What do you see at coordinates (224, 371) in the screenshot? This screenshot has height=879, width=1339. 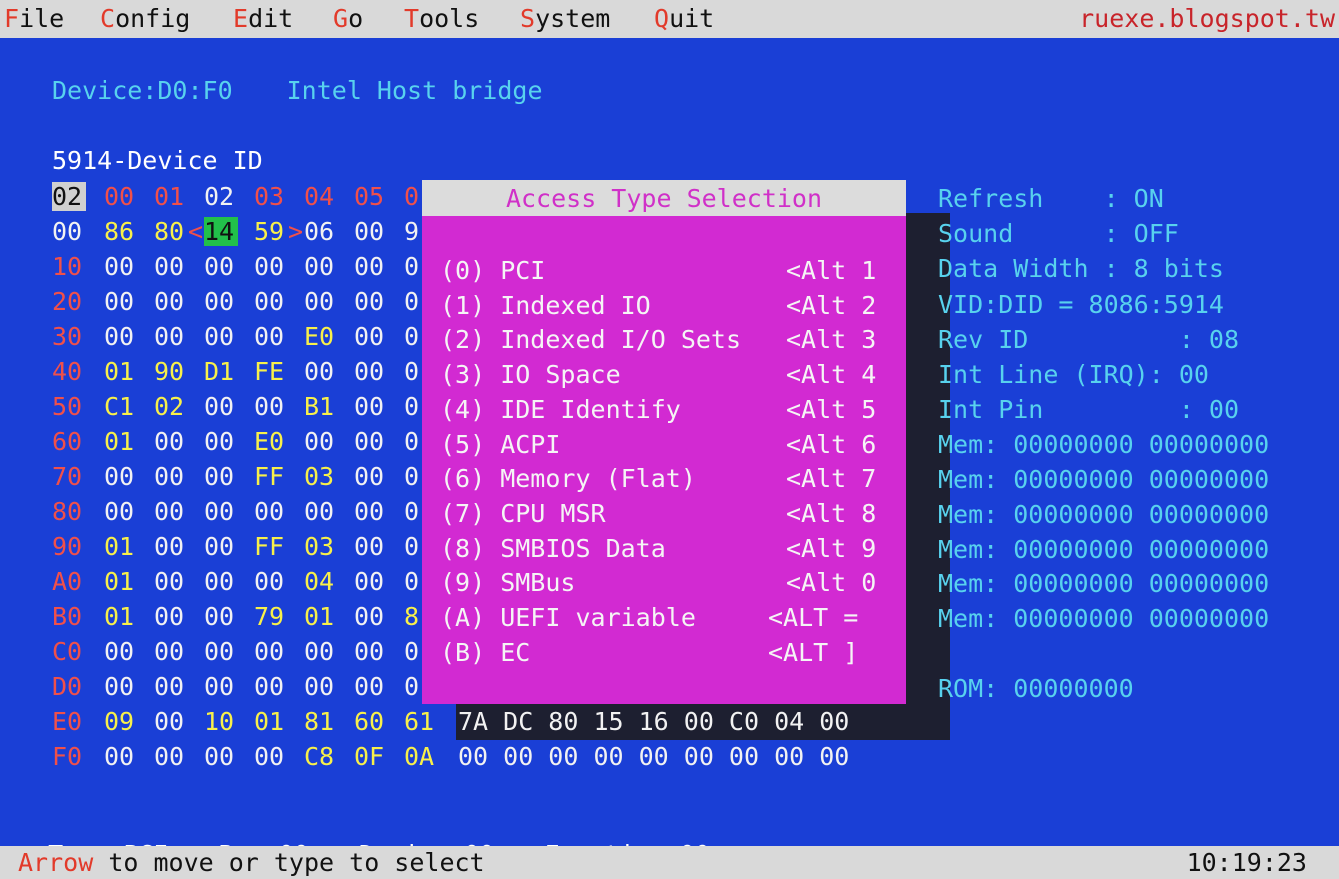 I see `hex-cell: D1` at bounding box center [224, 371].